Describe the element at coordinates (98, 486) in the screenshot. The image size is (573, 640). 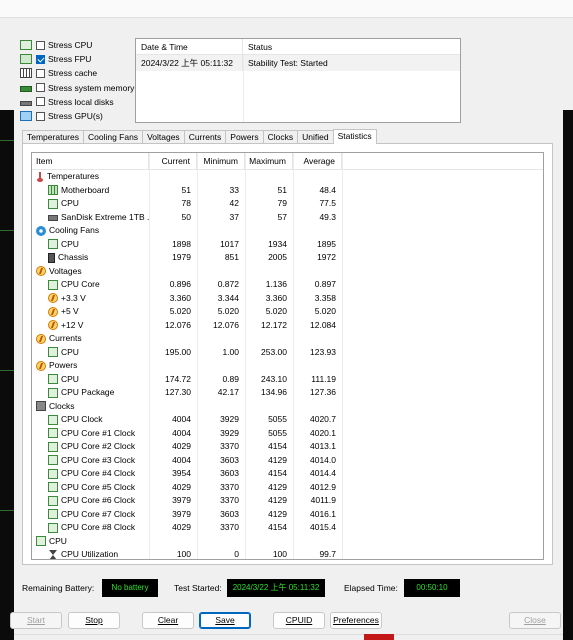
I see `row-label: CPU Core #5 Clock` at that location.